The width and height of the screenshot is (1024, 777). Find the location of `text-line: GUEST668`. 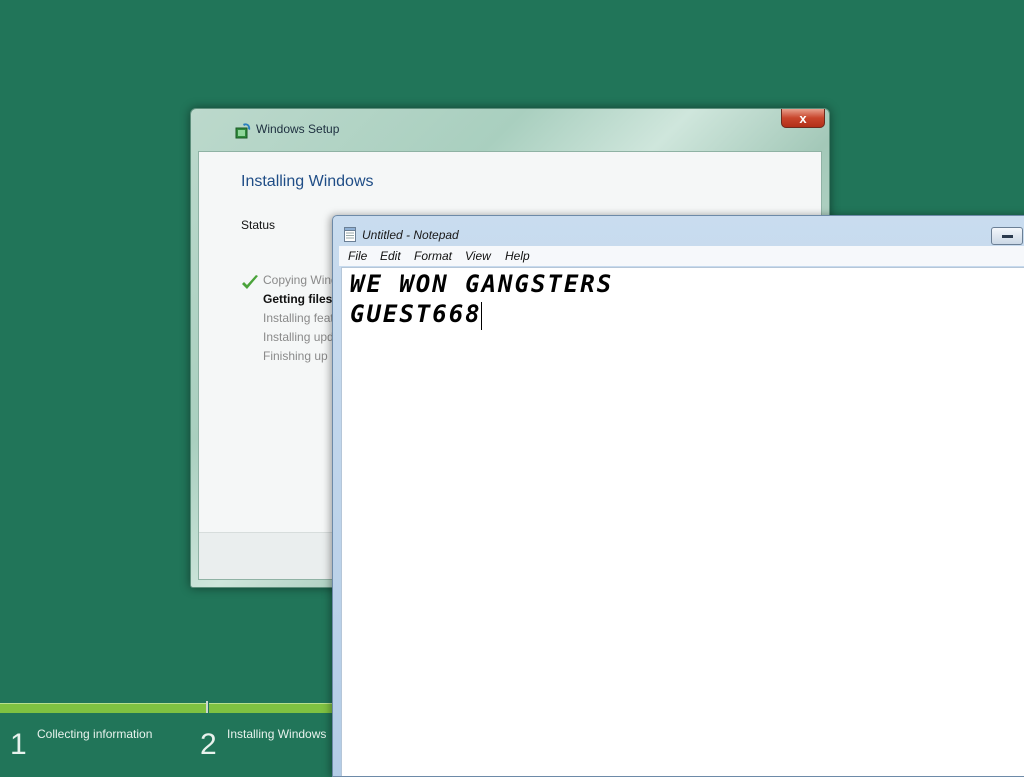

text-line: GUEST668 is located at coordinates (416, 314).